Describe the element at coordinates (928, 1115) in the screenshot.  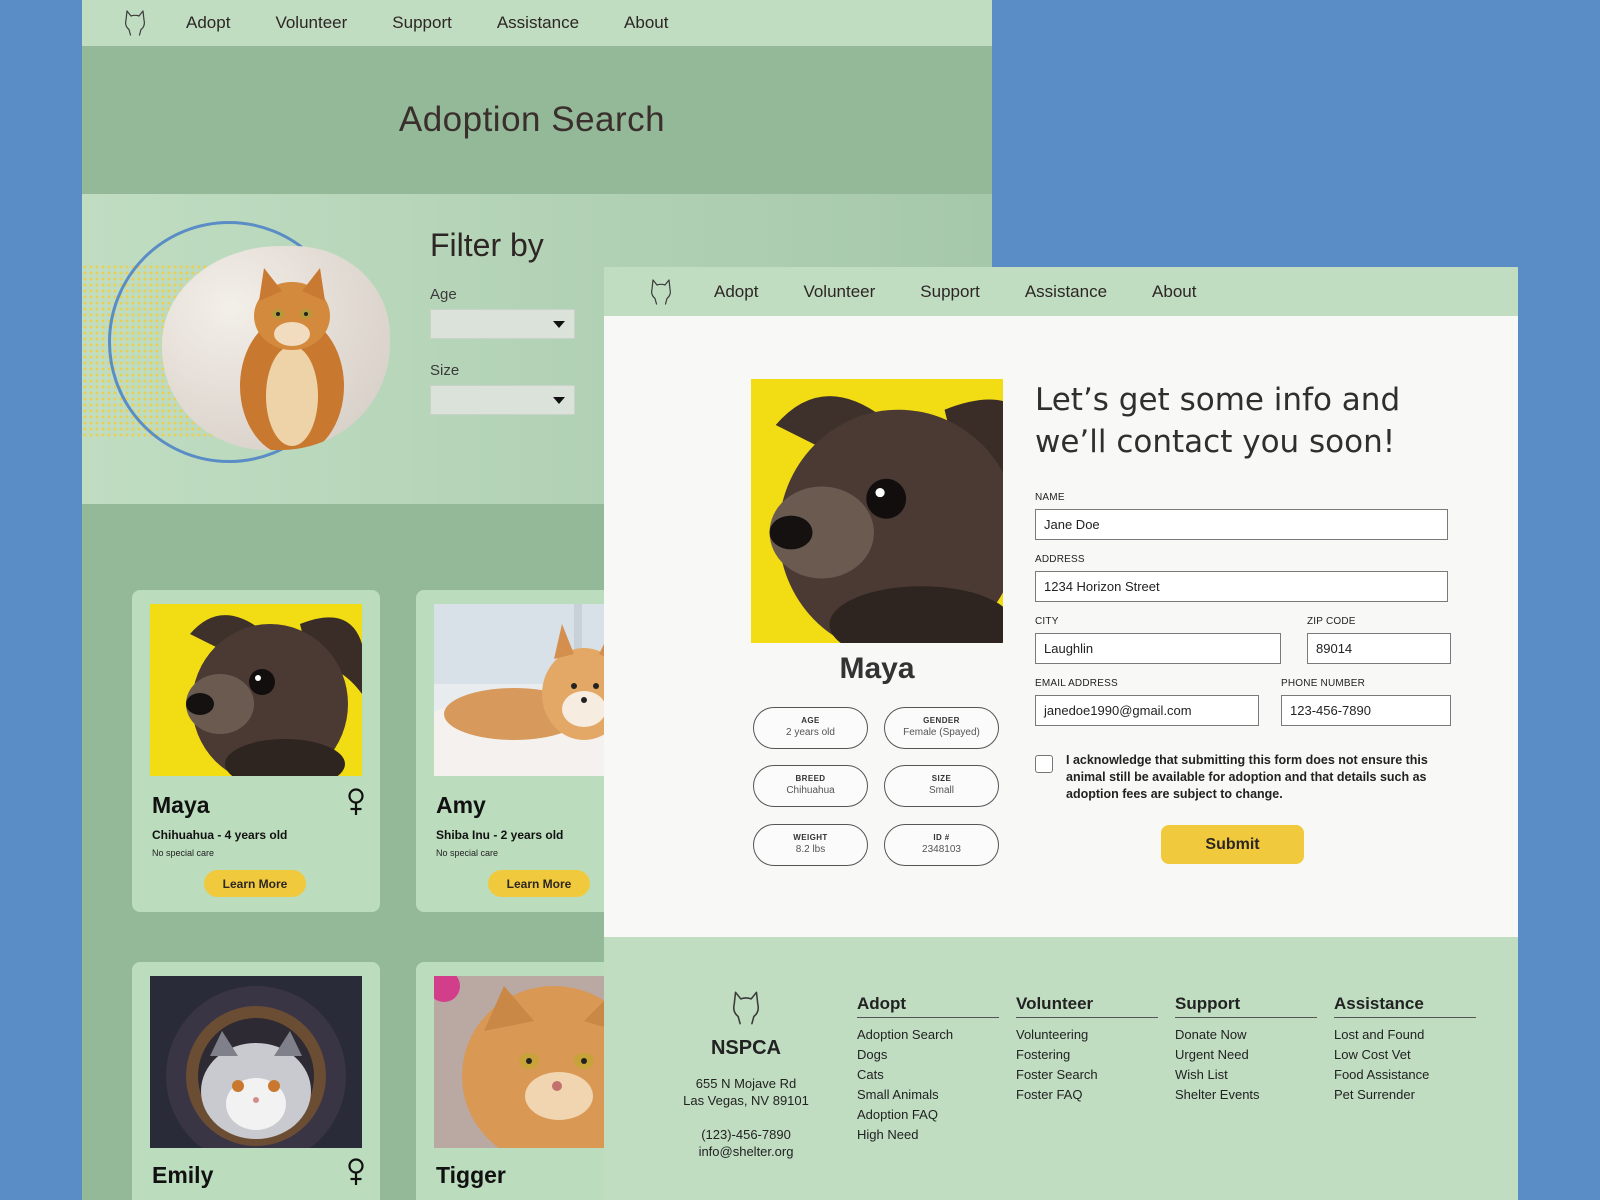
I see `footer-link: Adoption FAQ` at that location.